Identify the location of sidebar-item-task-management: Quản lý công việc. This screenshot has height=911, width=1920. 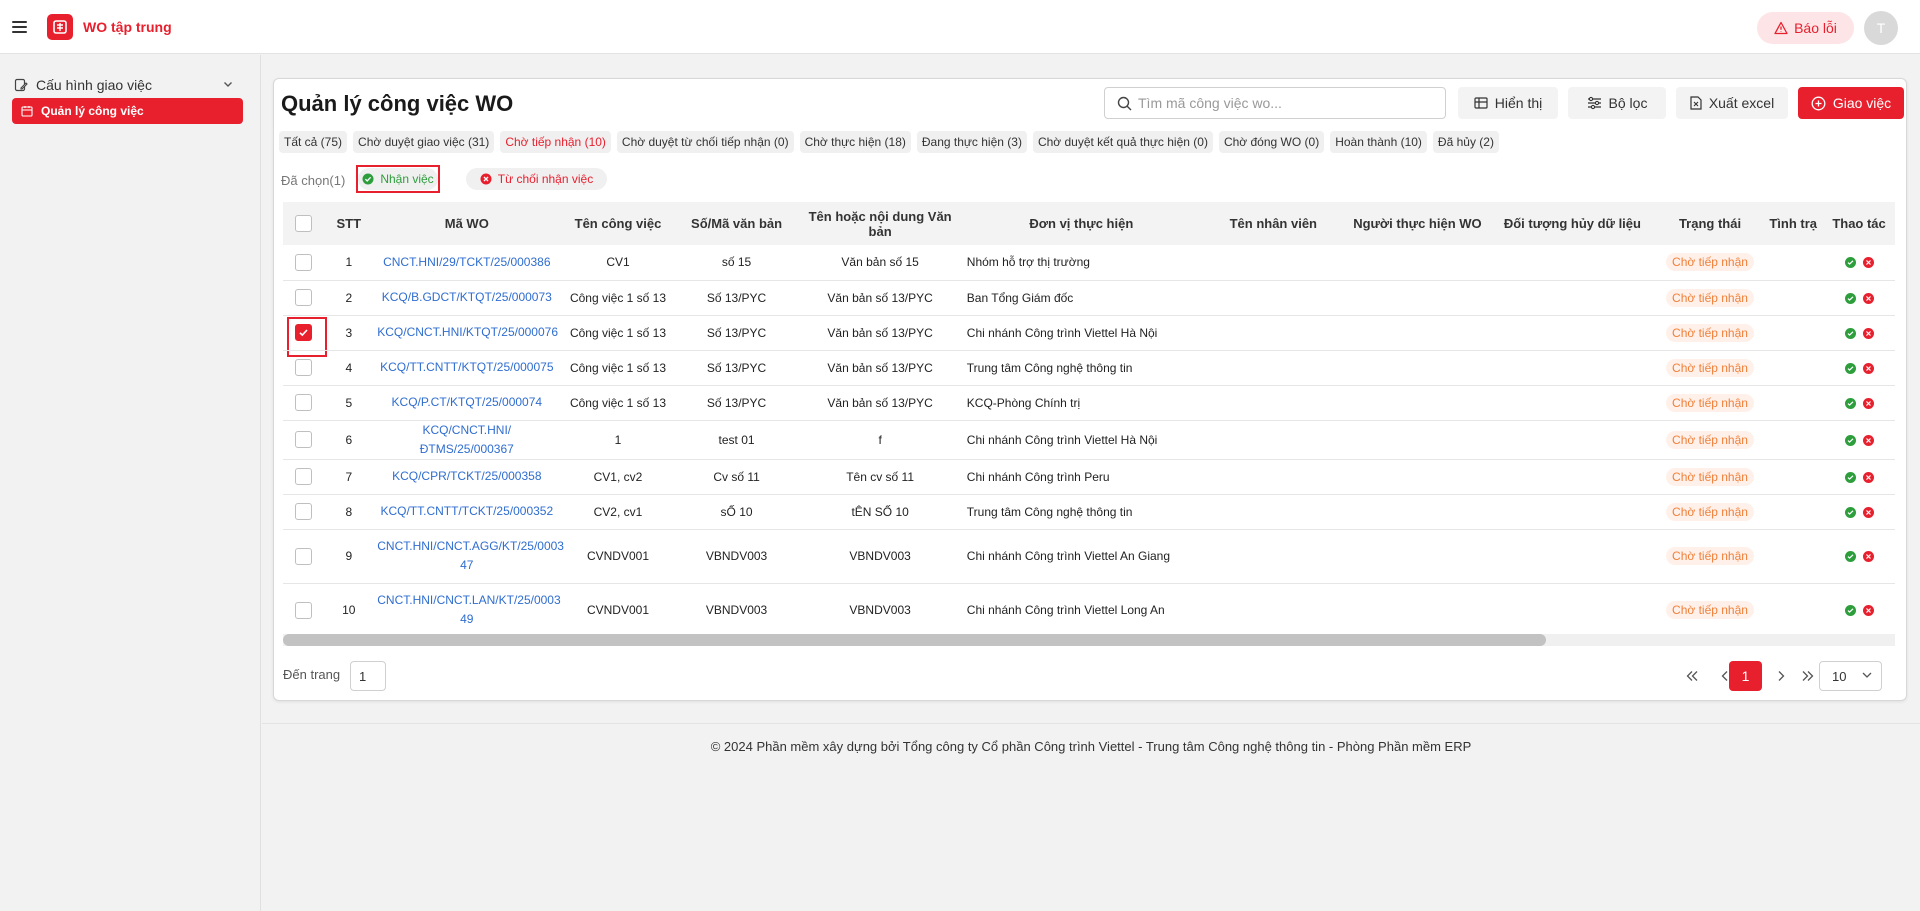
(127, 111).